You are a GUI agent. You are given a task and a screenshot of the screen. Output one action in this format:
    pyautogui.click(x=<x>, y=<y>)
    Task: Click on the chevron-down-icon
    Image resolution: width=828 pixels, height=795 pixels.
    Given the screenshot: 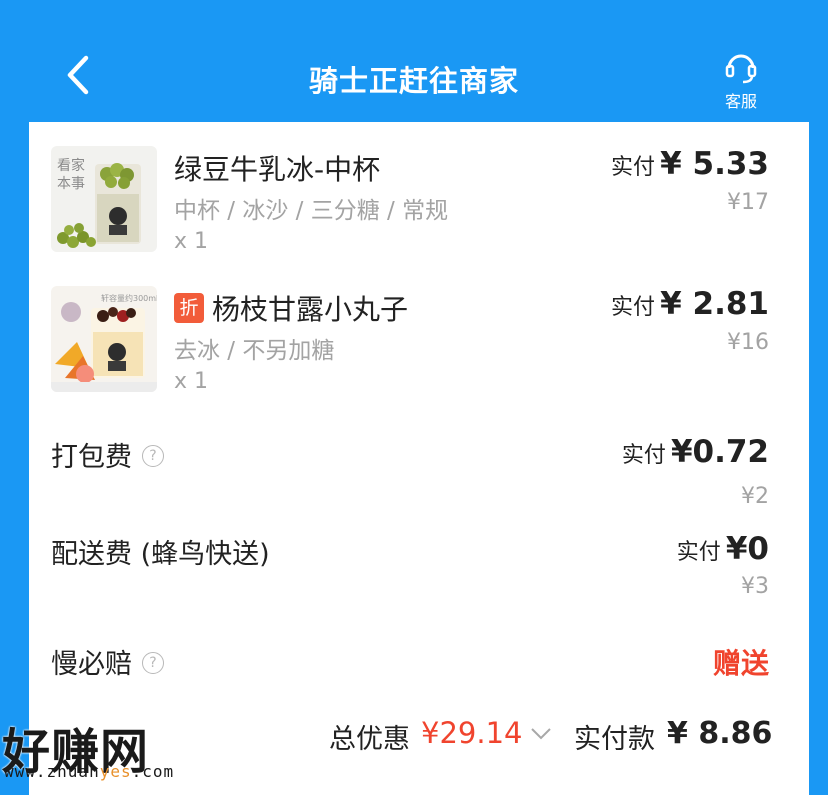 What is the action you would take?
    pyautogui.click(x=541, y=734)
    